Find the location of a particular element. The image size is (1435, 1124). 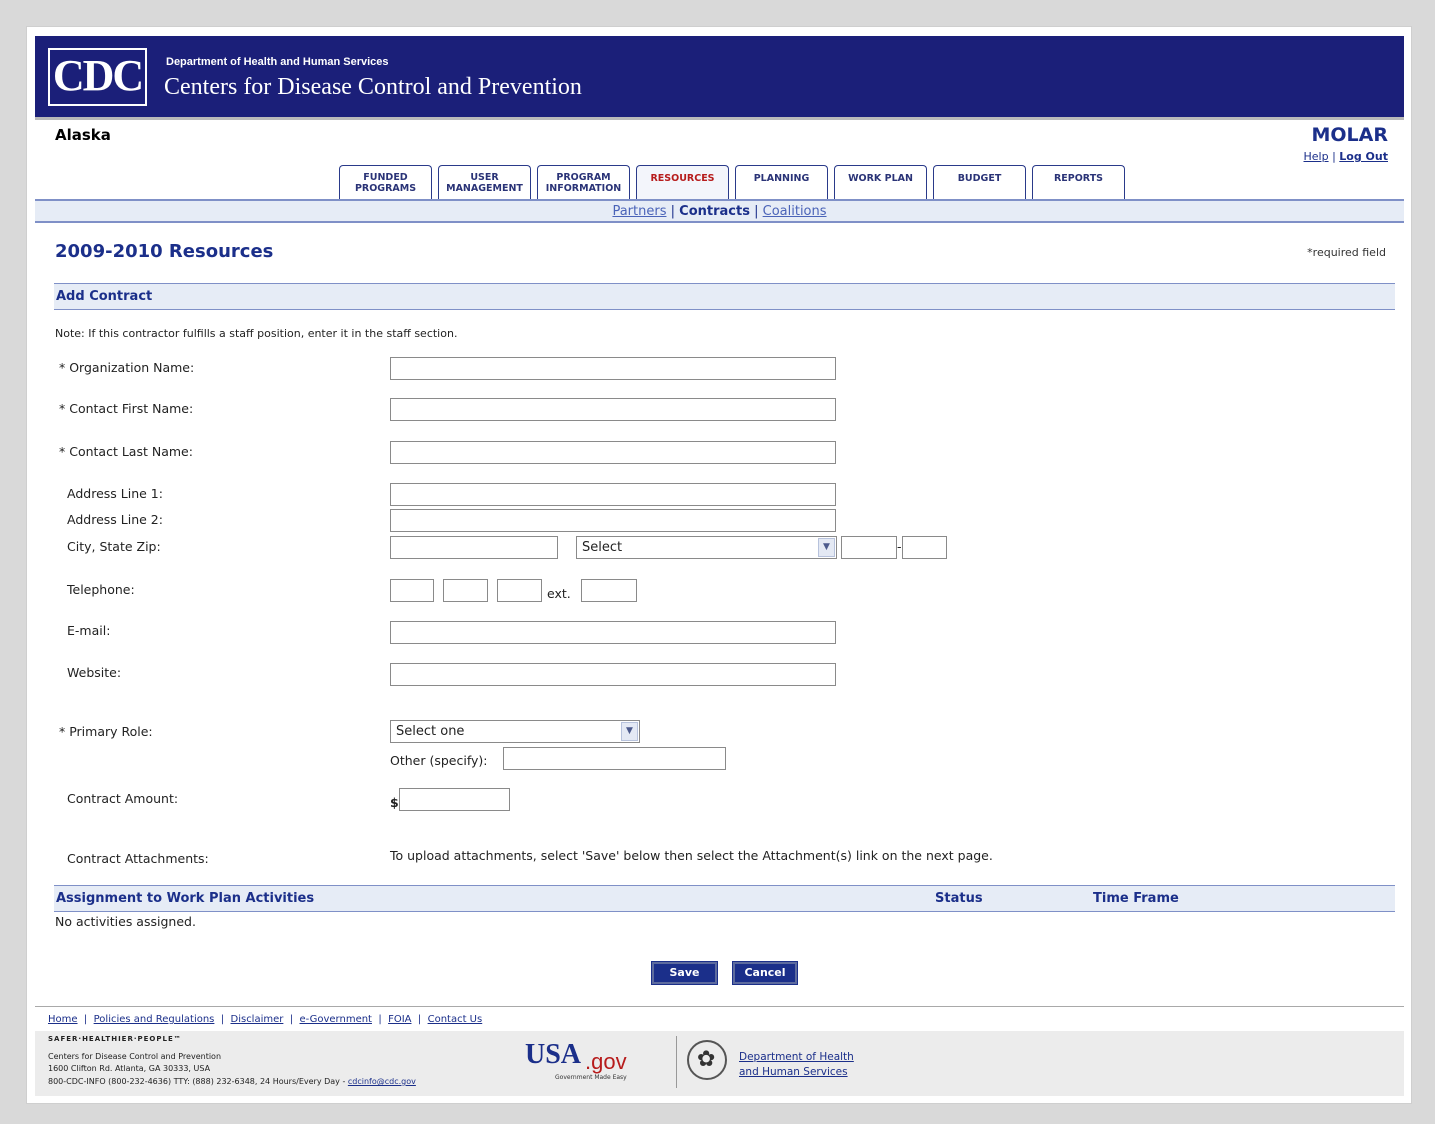

footer-vertical-divider is located at coordinates (676, 1062).